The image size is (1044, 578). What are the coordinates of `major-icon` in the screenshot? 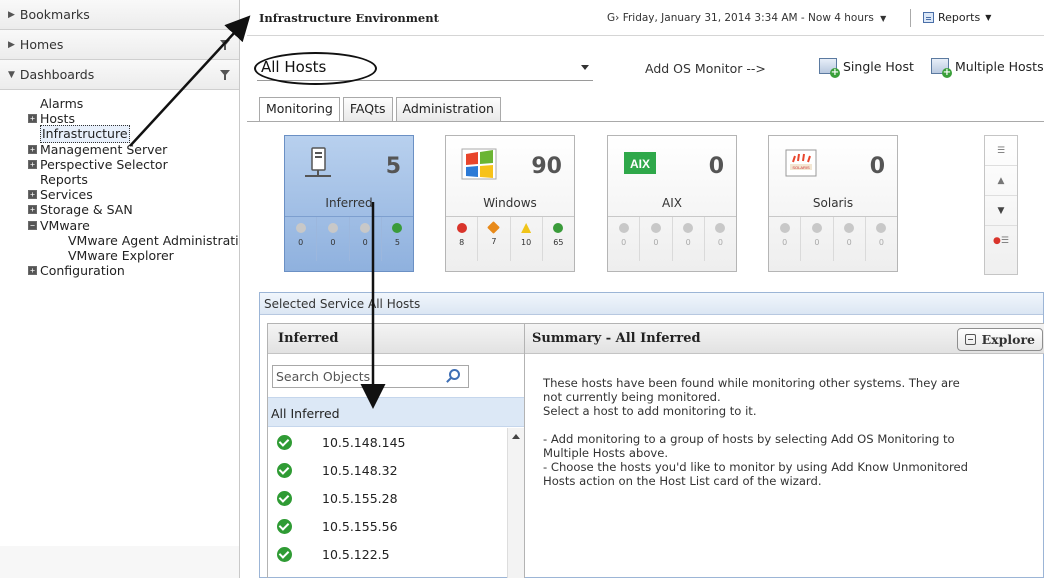 It's located at (494, 227).